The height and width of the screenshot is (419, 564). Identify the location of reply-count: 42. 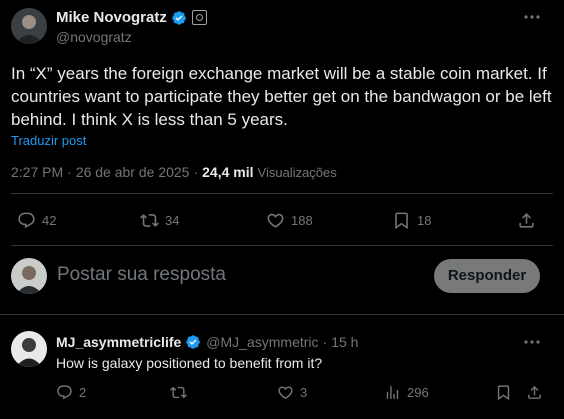
(49, 220).